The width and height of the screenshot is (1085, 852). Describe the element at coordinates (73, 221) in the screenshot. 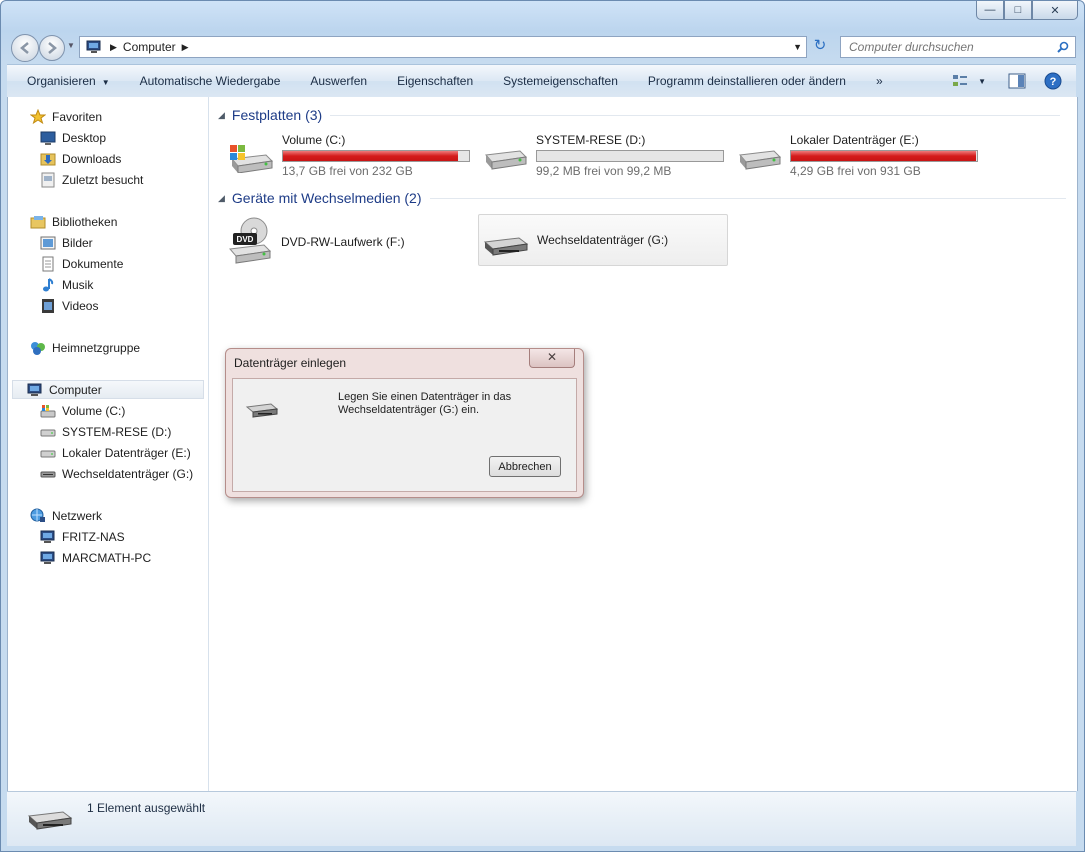

I see `nav-libraries: Bibliotheken` at that location.